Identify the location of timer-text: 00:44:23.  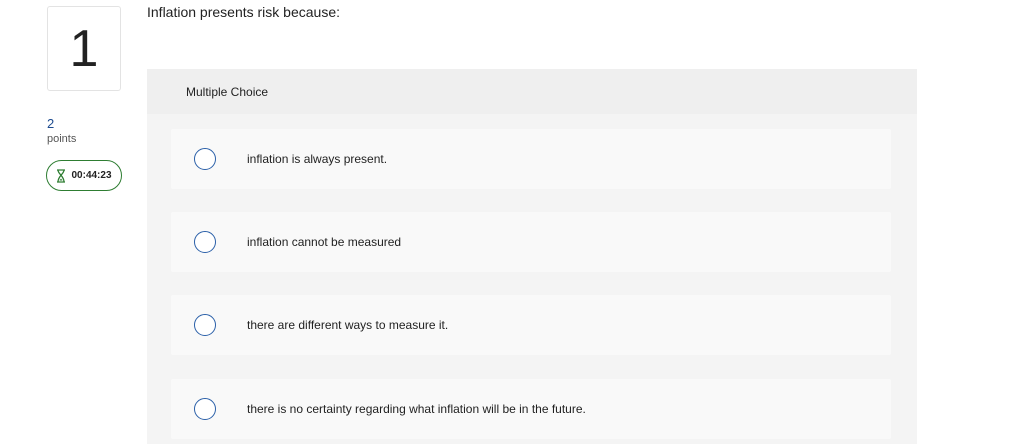
(91, 175).